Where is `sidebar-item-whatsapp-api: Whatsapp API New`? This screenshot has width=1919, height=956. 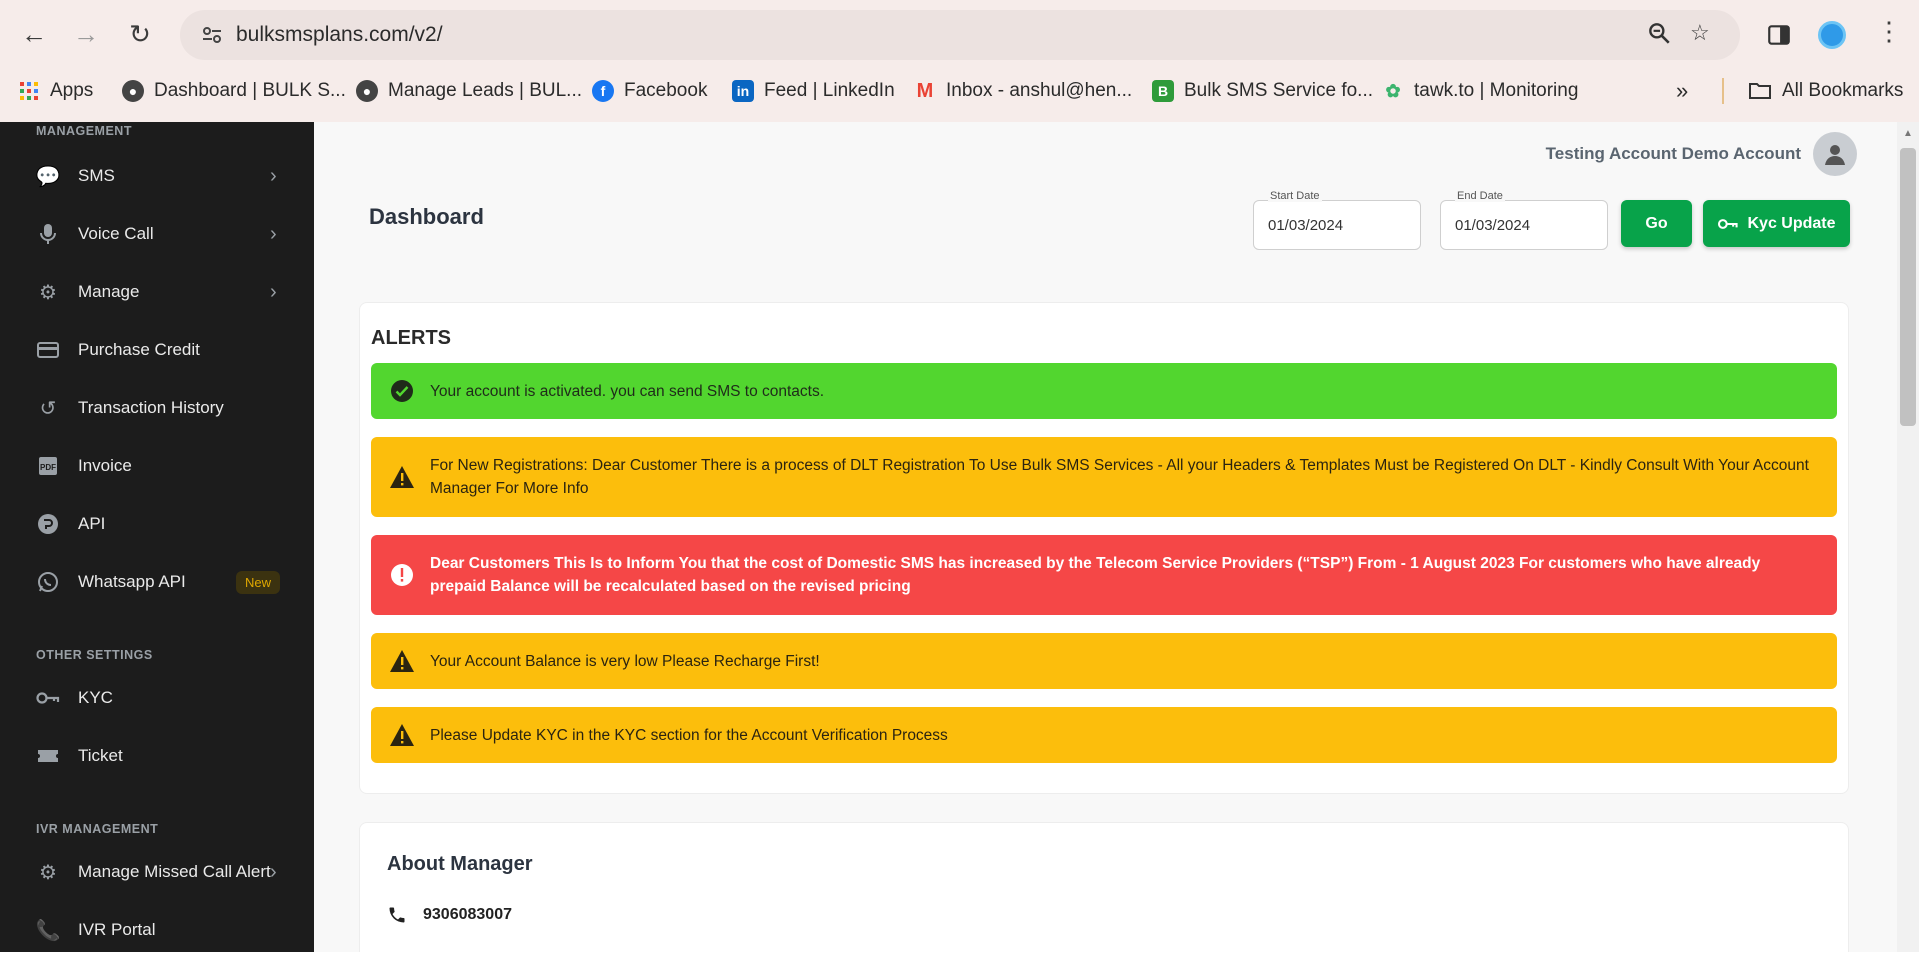
sidebar-item-whatsapp-api: Whatsapp API New is located at coordinates (157, 582).